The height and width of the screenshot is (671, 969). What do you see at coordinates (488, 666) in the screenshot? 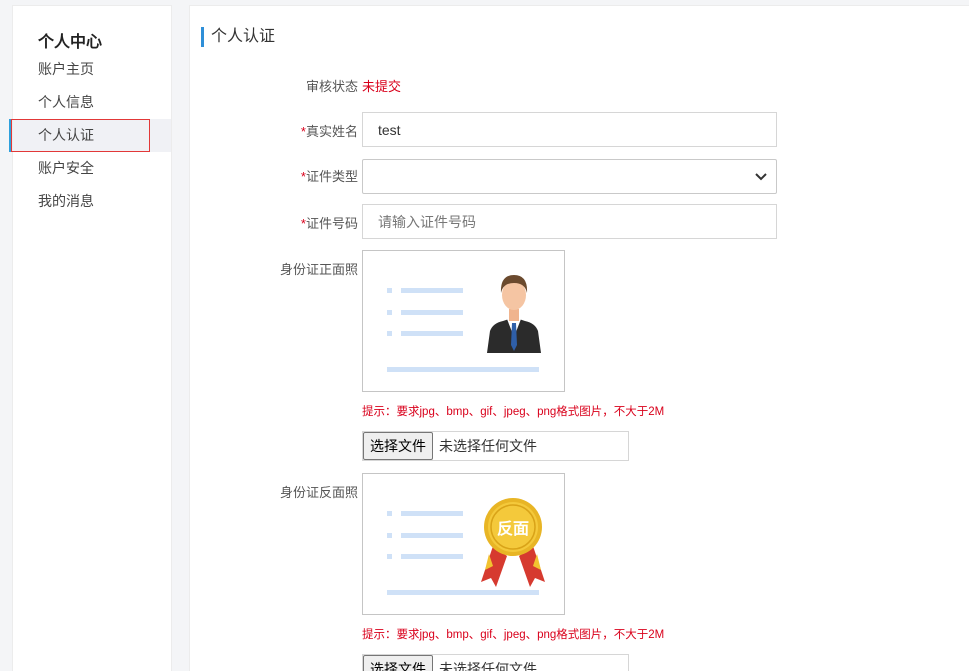
I see `no-file-text-back: 未选择任何文件` at bounding box center [488, 666].